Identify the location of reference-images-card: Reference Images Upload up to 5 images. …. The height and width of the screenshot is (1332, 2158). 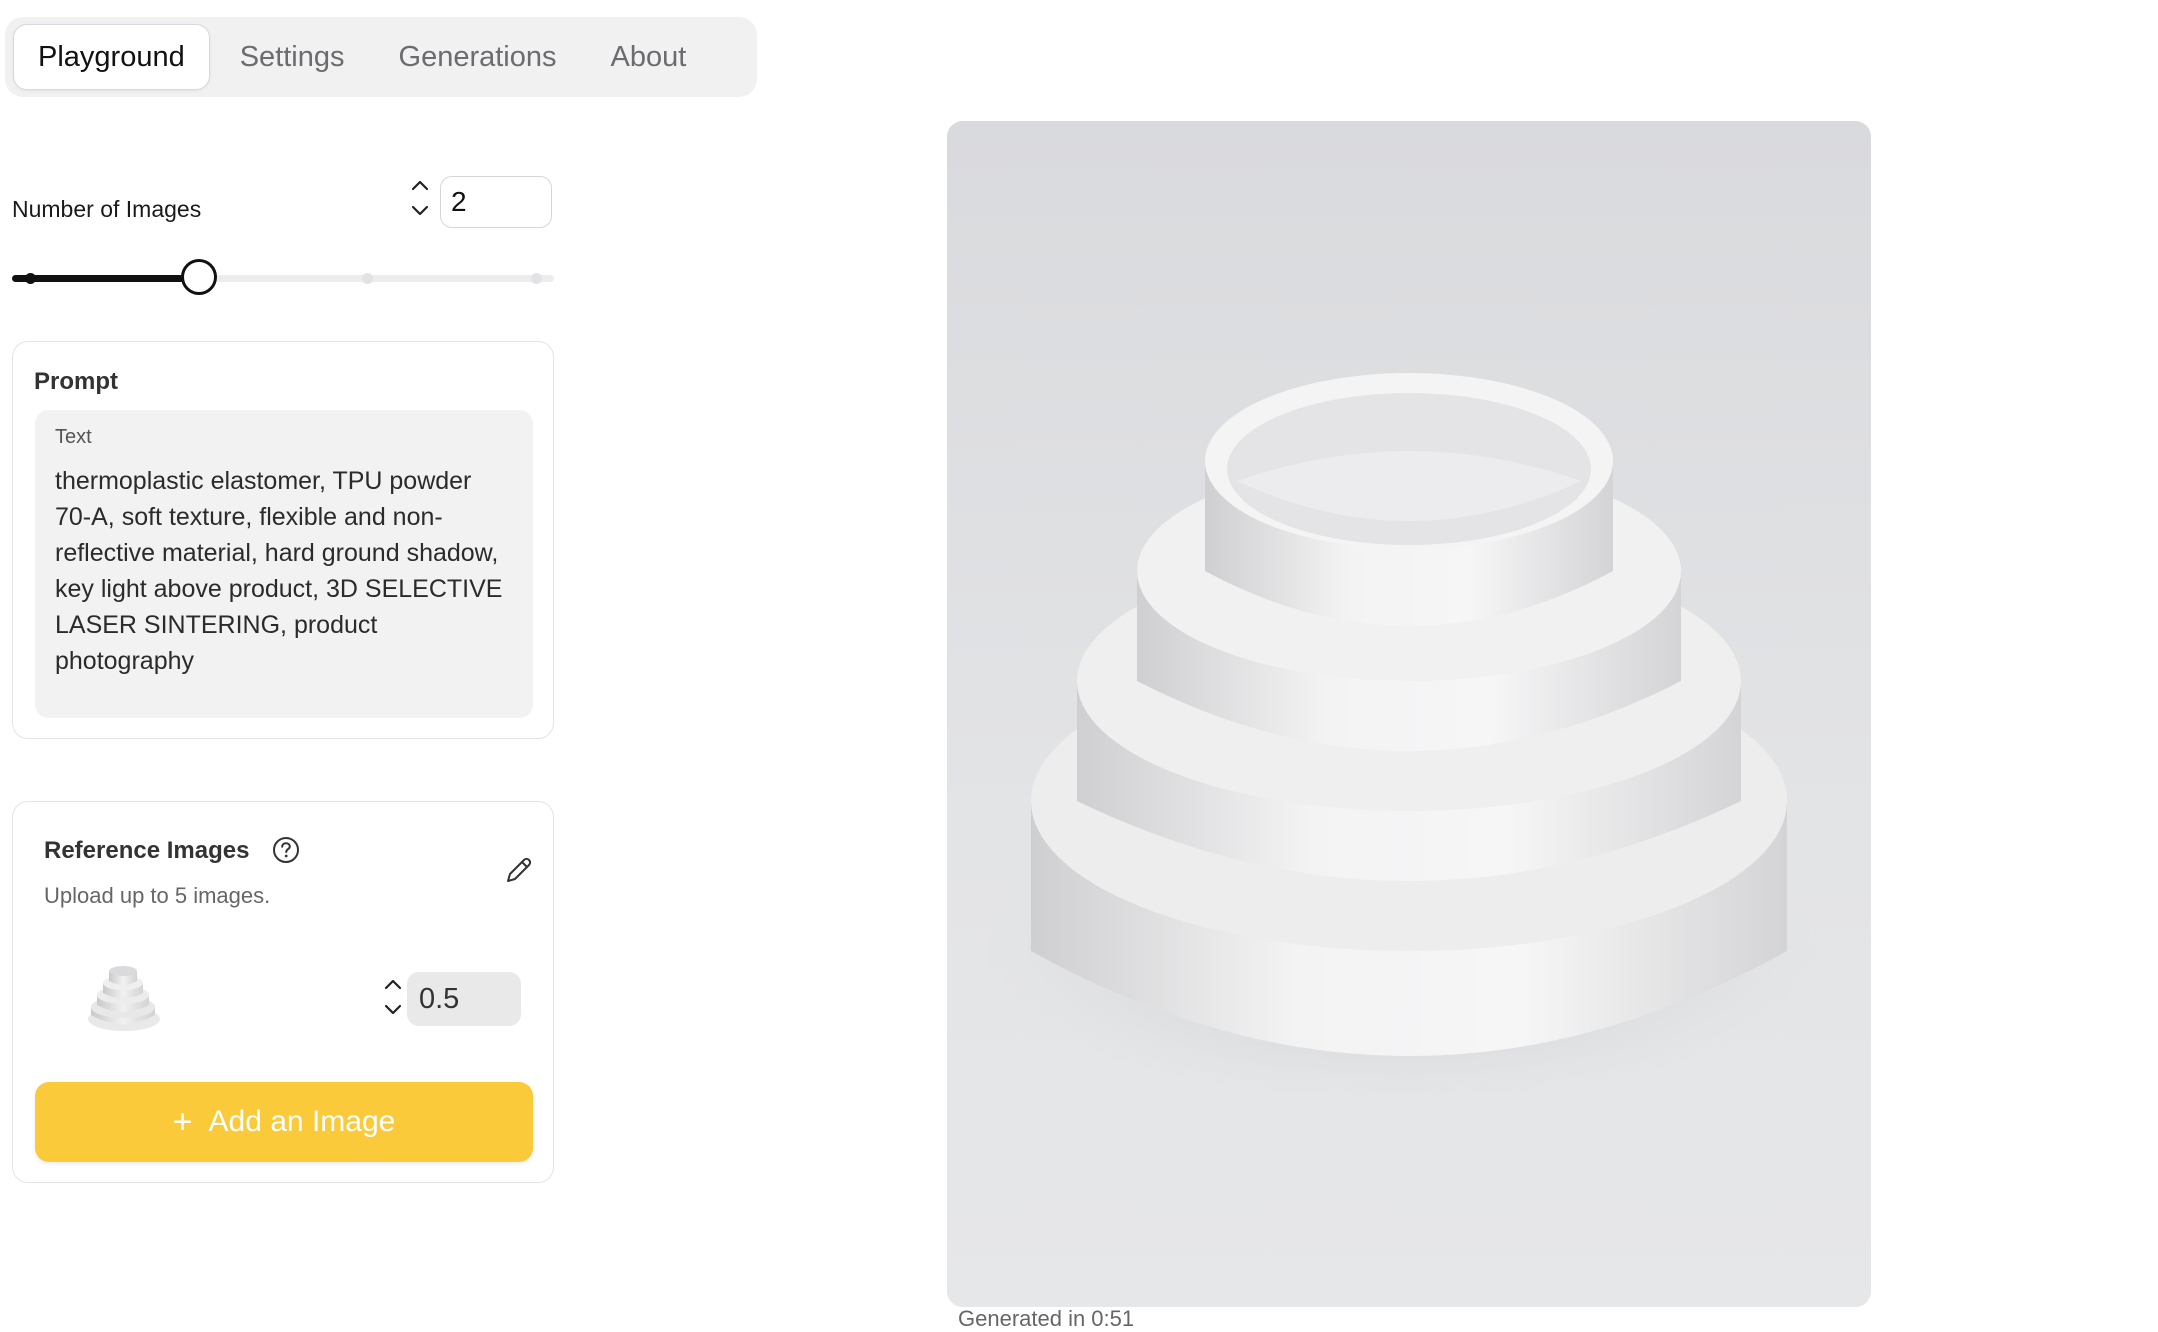
(283, 992).